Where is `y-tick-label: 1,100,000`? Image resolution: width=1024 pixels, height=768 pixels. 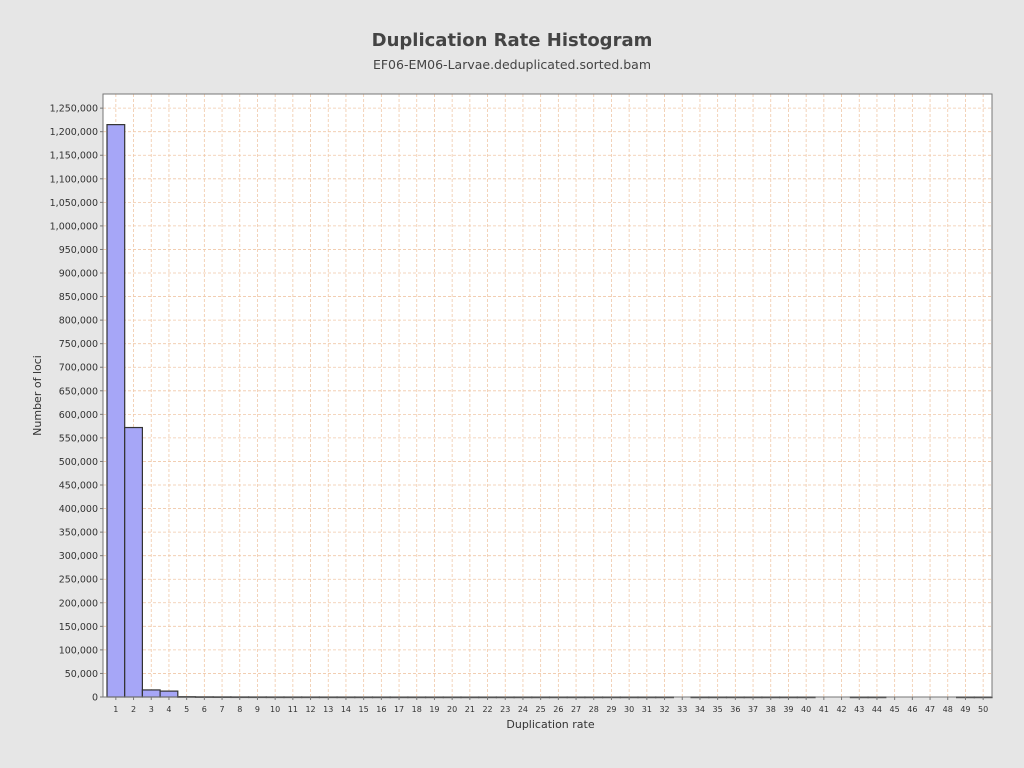 y-tick-label: 1,100,000 is located at coordinates (74, 179).